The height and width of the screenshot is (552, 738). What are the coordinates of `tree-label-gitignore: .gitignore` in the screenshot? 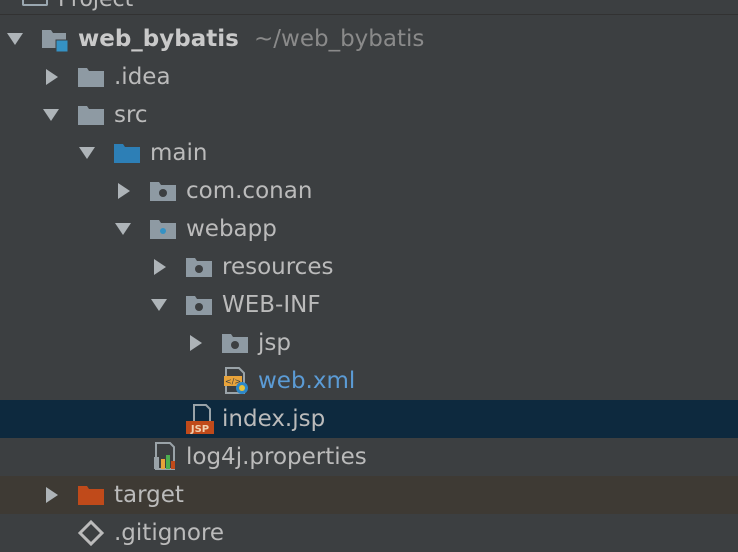 It's located at (169, 533).